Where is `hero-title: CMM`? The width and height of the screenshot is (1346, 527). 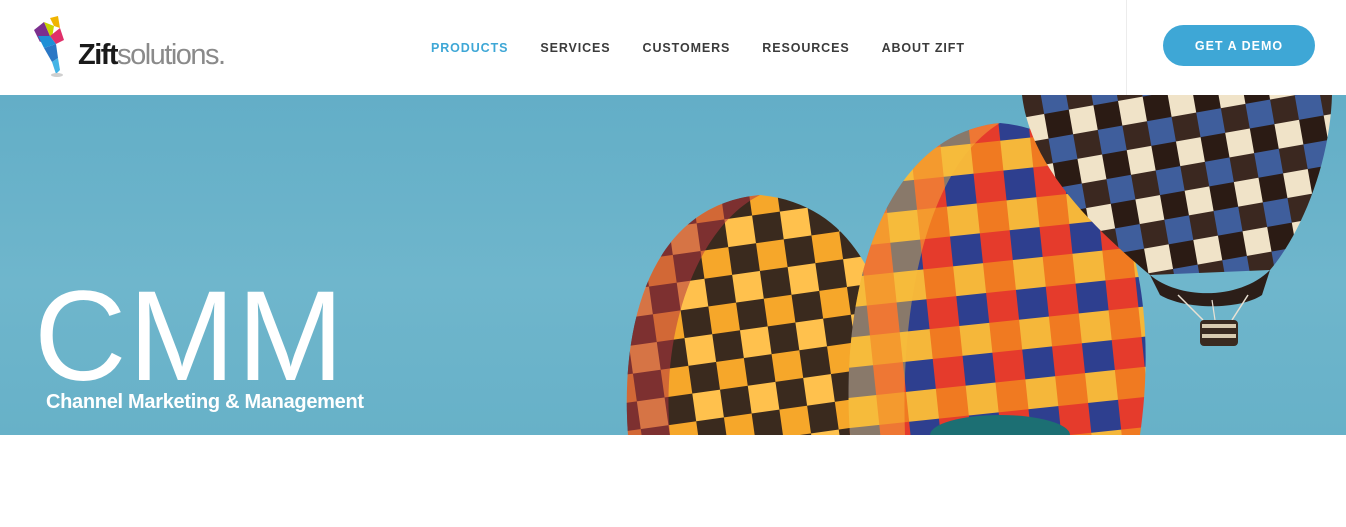 hero-title: CMM is located at coordinates (190, 336).